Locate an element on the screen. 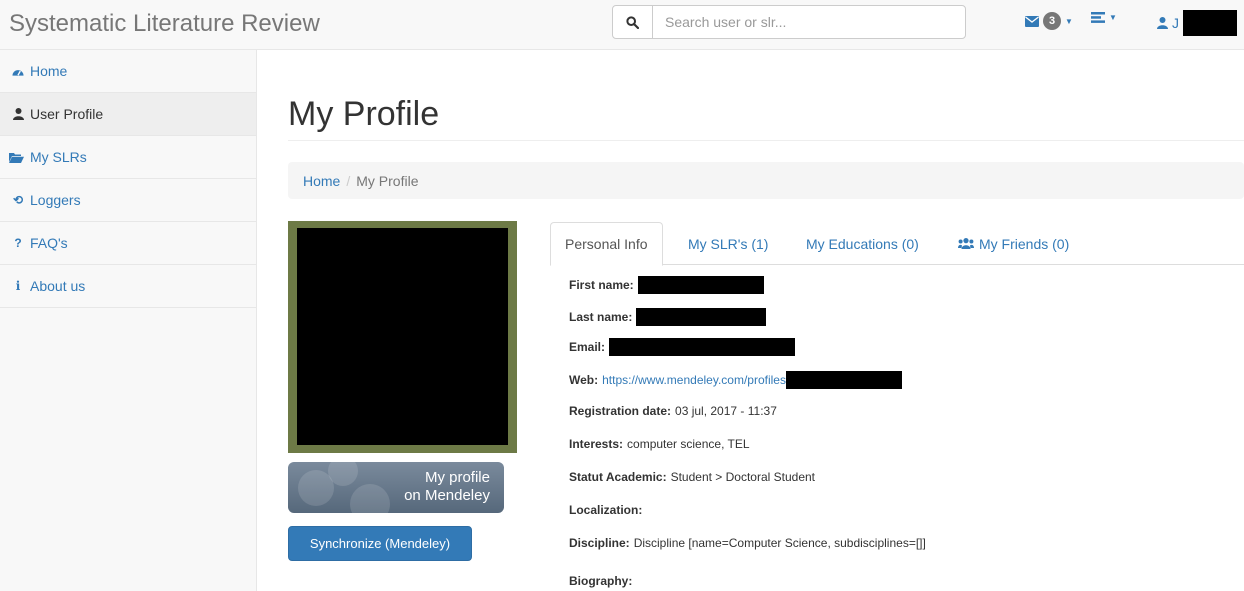  breadcrumb-current: My Profile is located at coordinates (387, 180).